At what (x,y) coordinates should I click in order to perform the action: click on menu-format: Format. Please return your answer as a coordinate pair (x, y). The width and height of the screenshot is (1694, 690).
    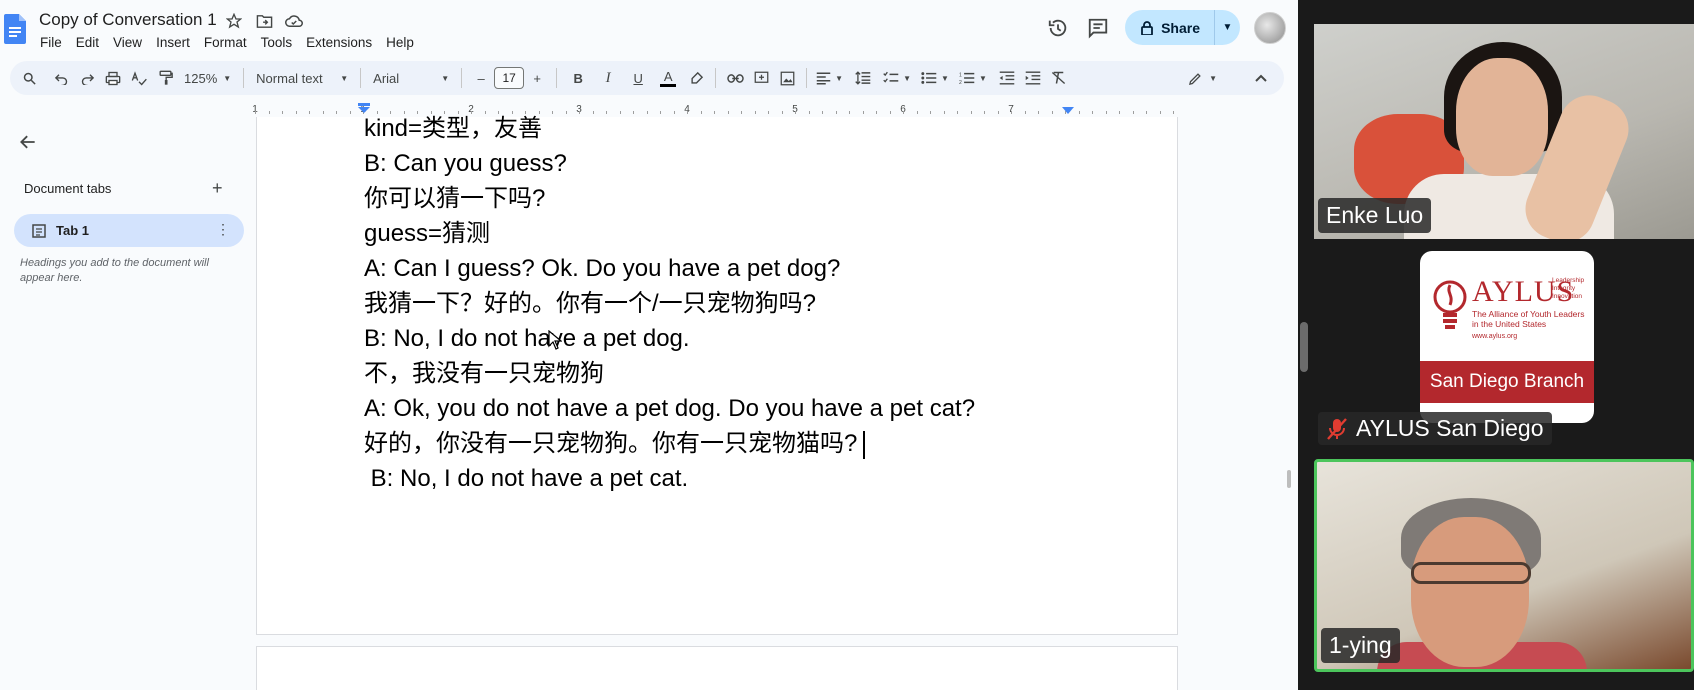
    Looking at the image, I should click on (225, 42).